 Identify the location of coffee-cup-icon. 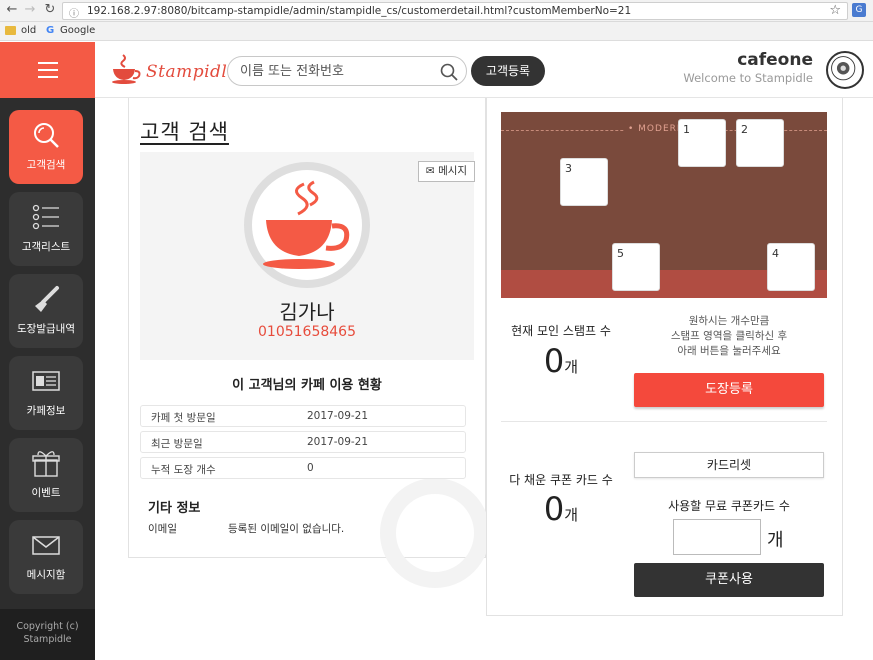
(306, 224).